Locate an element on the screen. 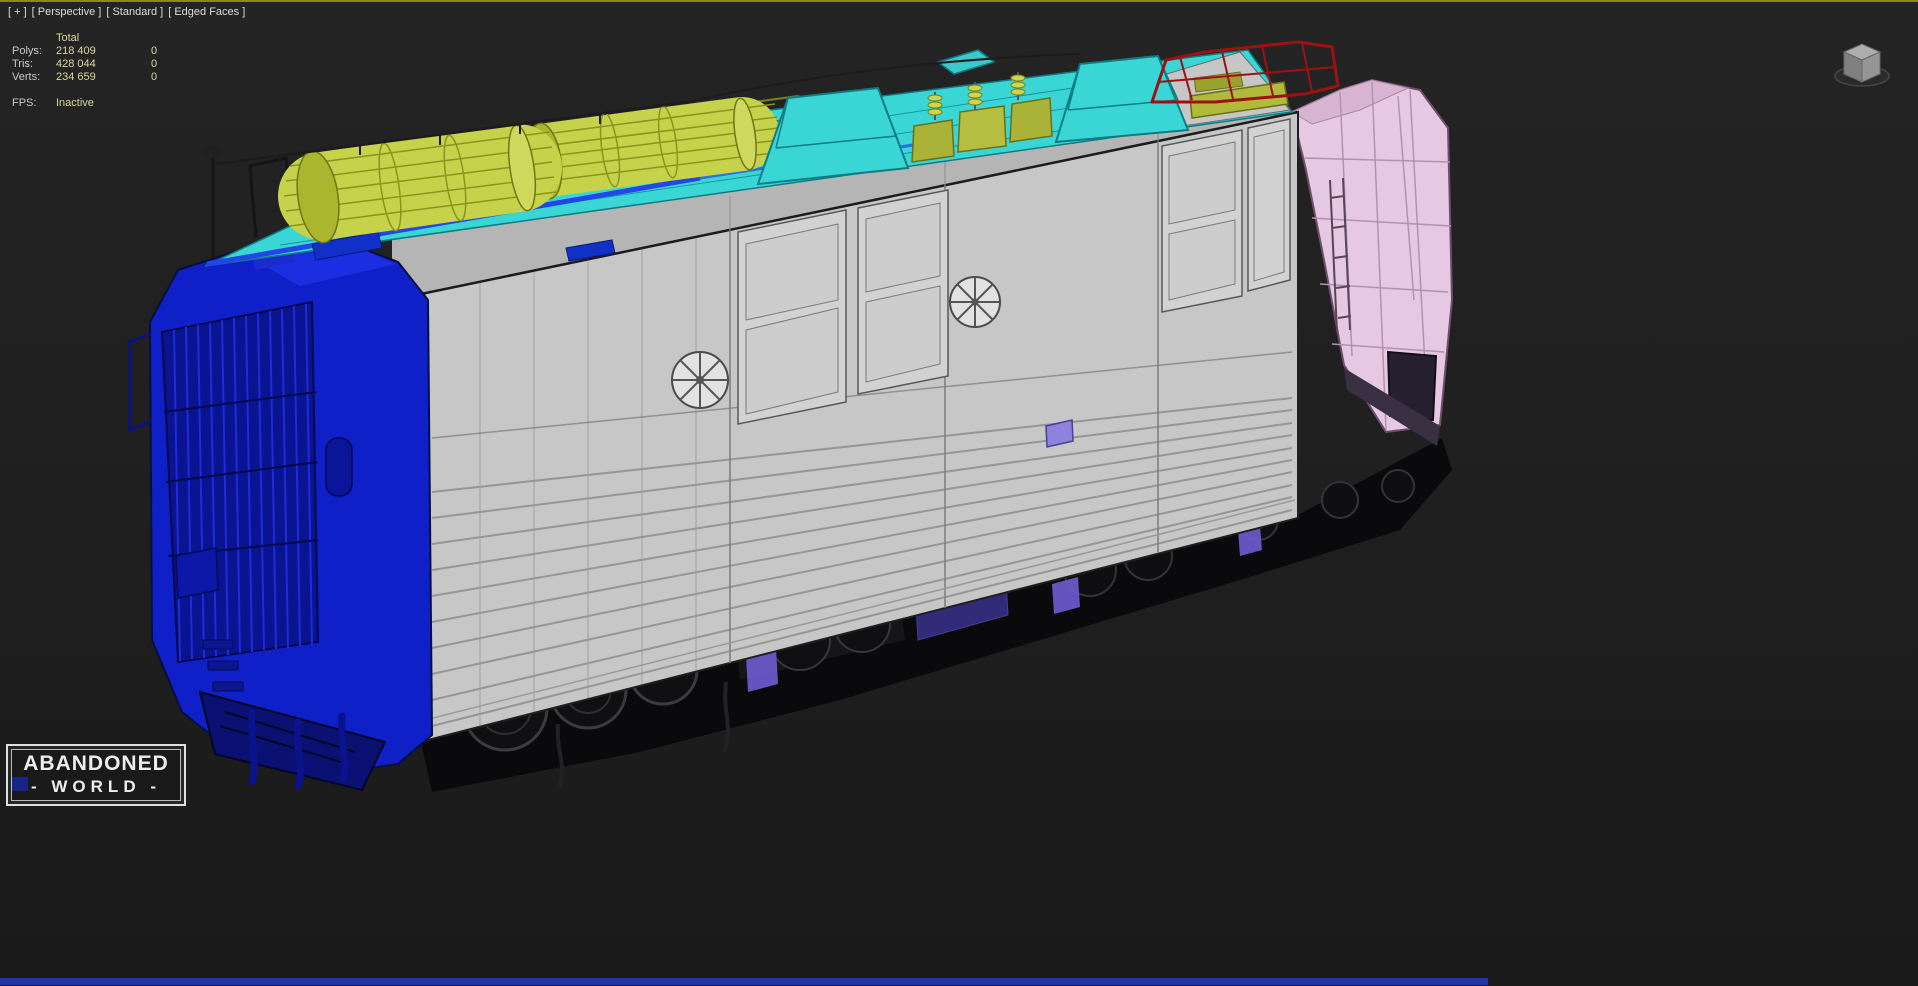 The height and width of the screenshot is (986, 1918). viewport-mode-menu: [ Edged Faces ] is located at coordinates (206, 12).